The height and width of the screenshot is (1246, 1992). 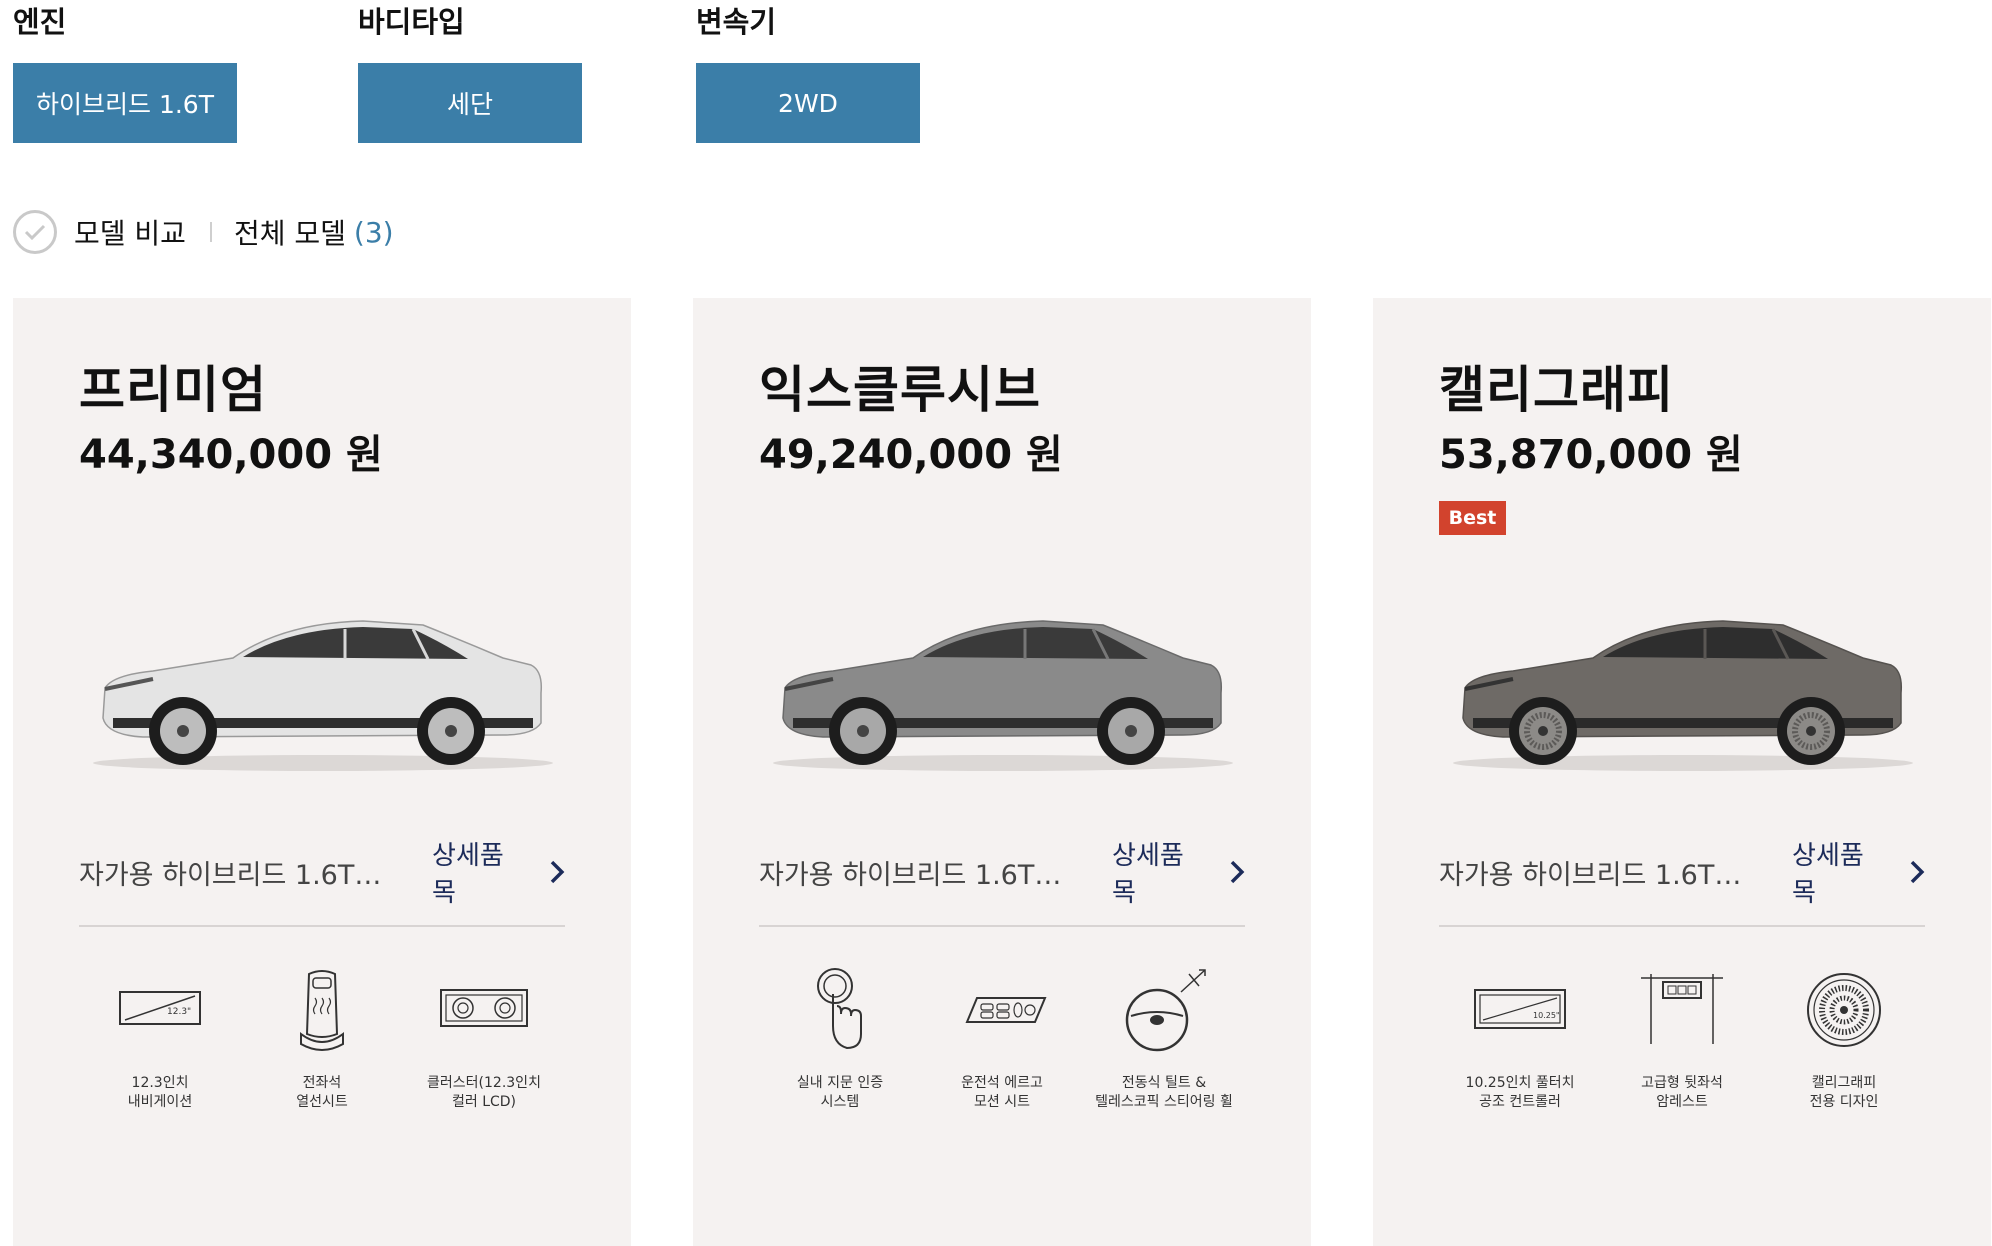 I want to click on feature-item: 실내 지문 인증 시스템, so click(x=840, y=1038).